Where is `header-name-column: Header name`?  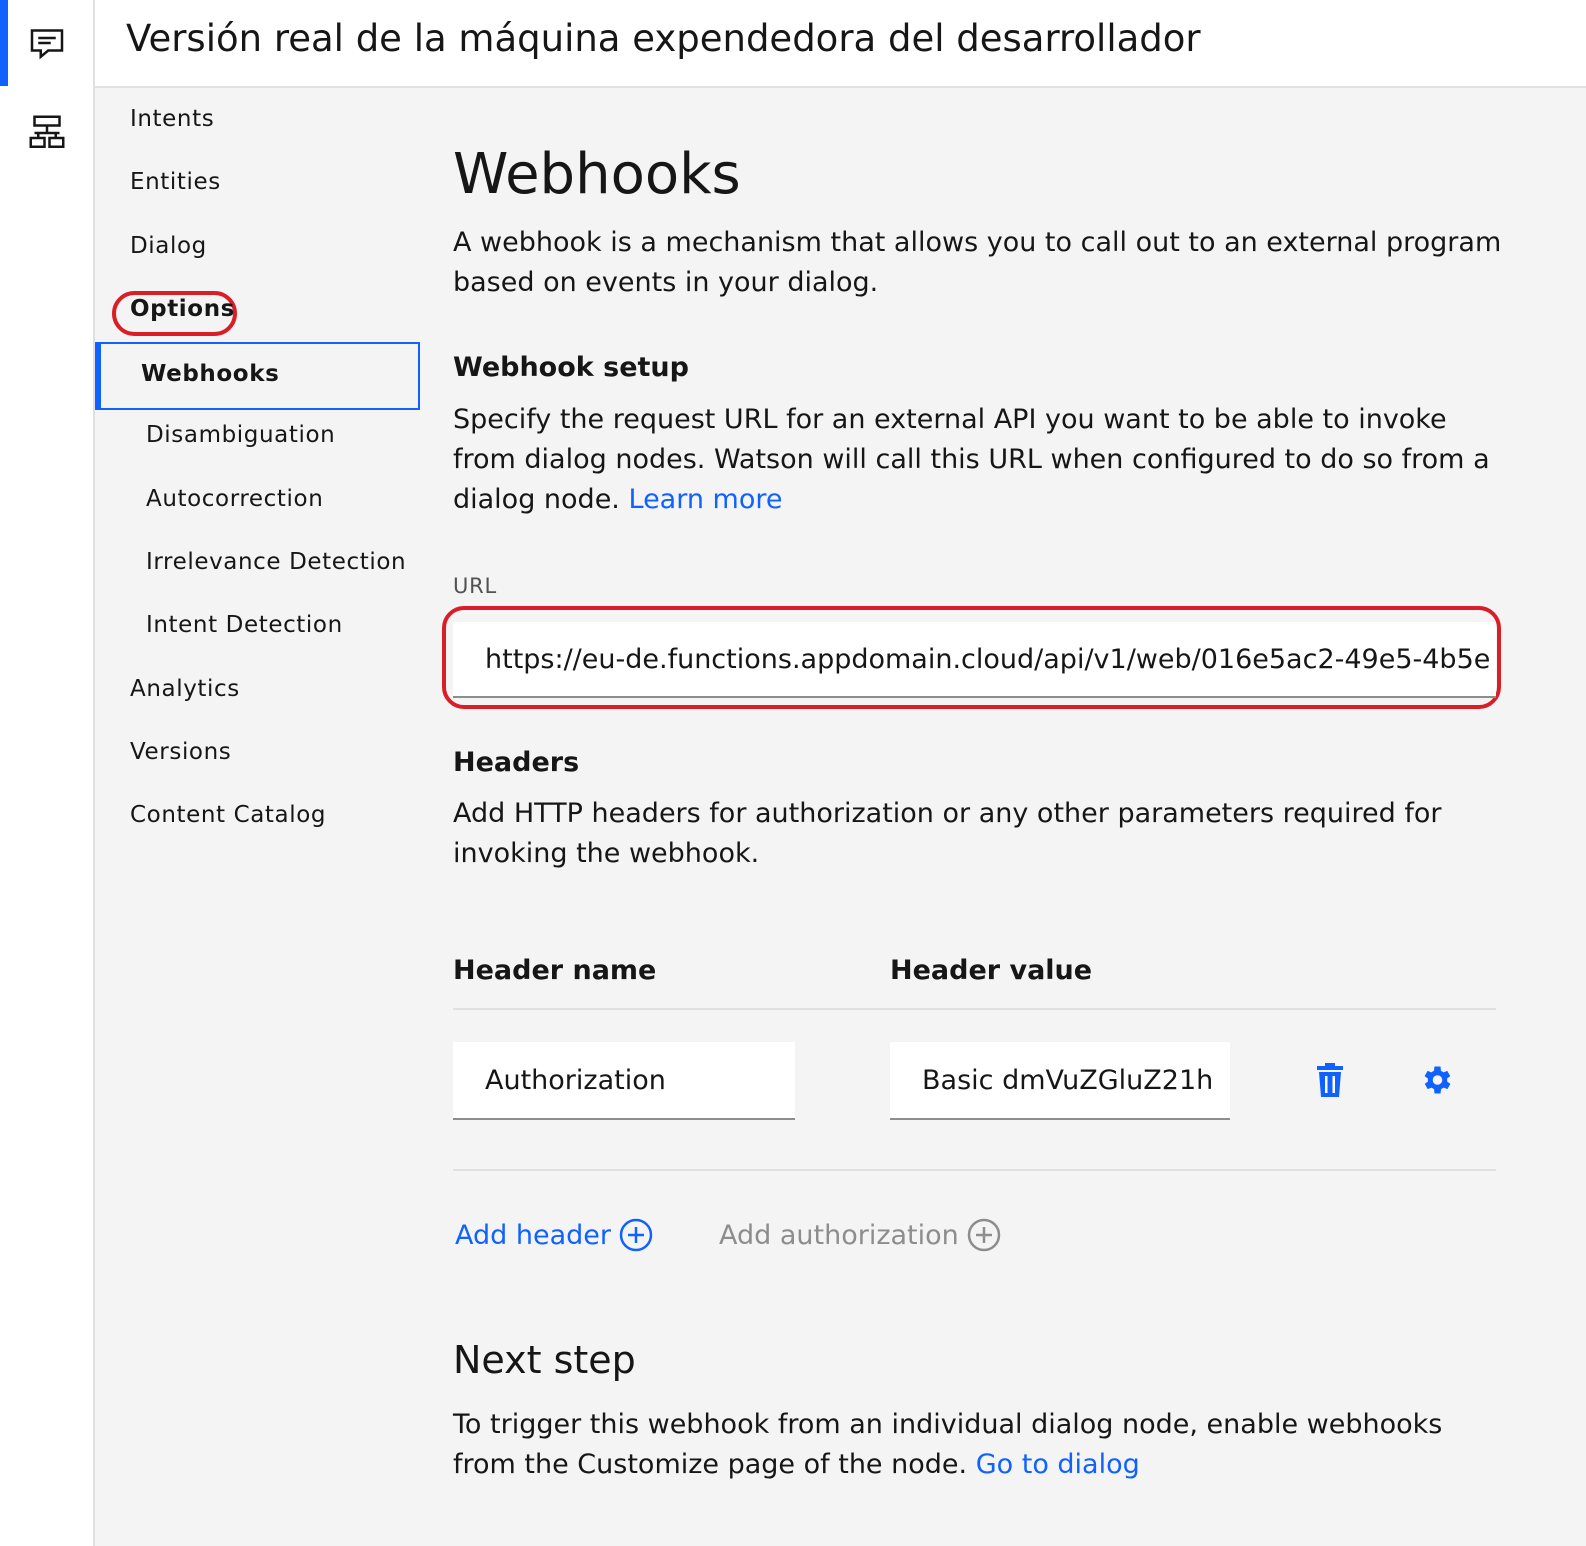
header-name-column: Header name is located at coordinates (555, 970).